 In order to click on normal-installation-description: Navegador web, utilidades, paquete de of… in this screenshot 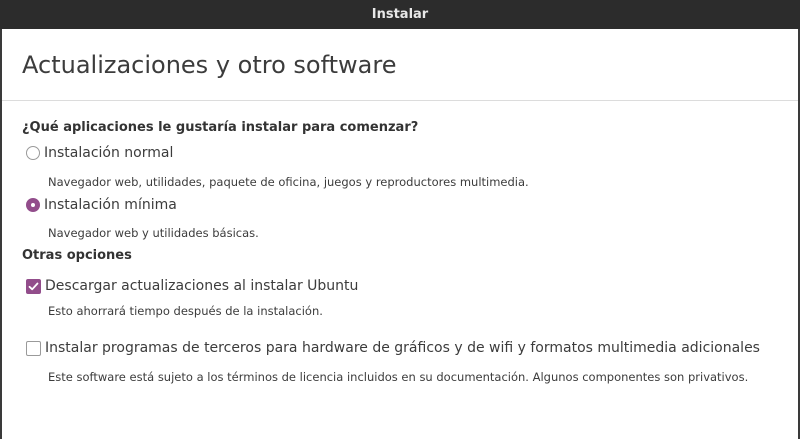, I will do `click(288, 182)`.